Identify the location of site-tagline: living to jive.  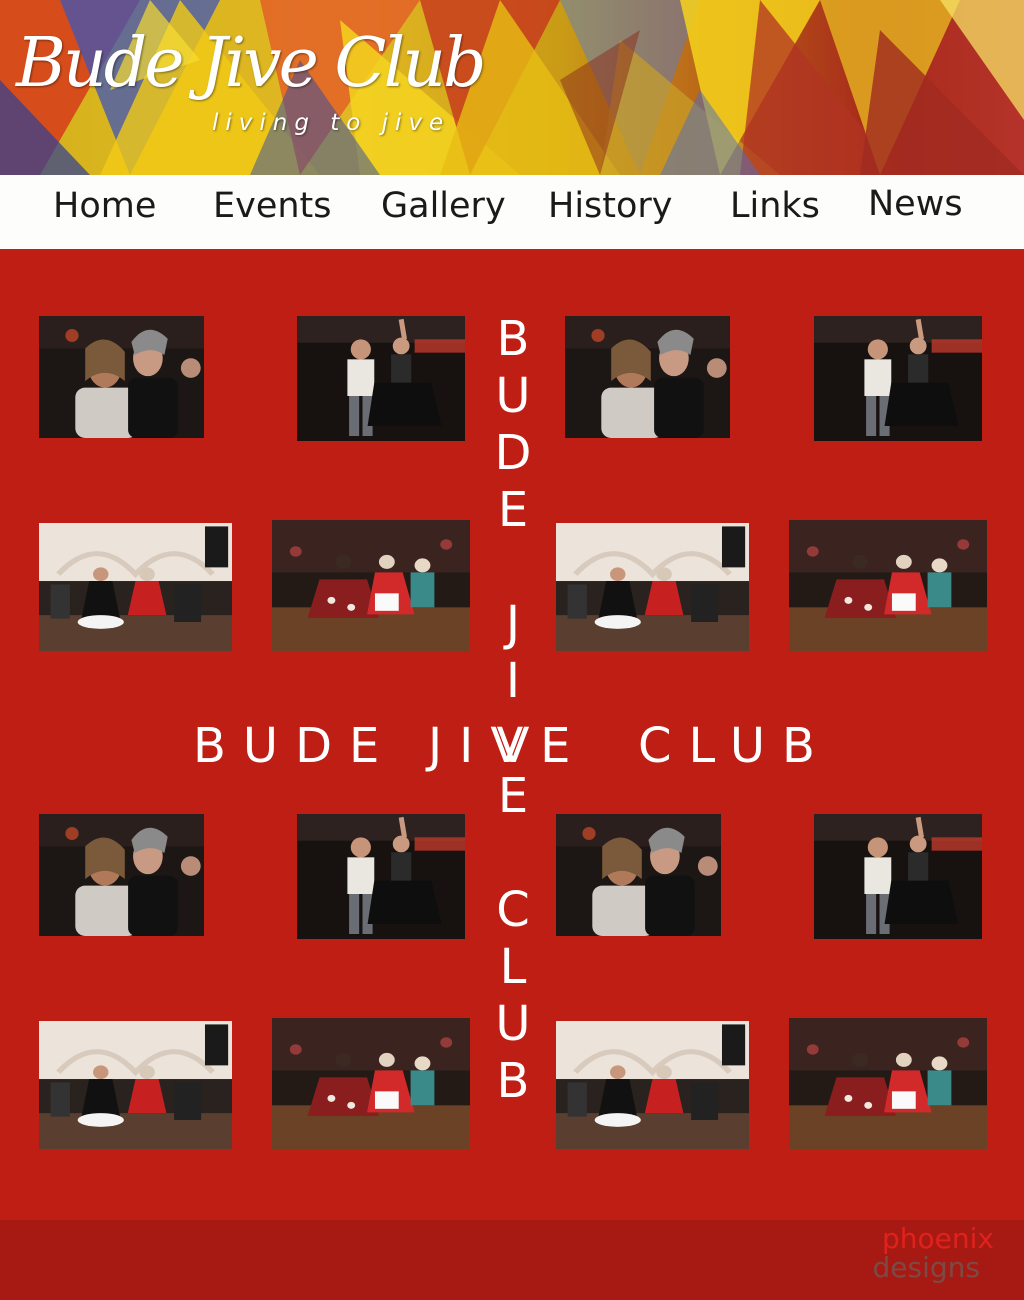
(331, 123).